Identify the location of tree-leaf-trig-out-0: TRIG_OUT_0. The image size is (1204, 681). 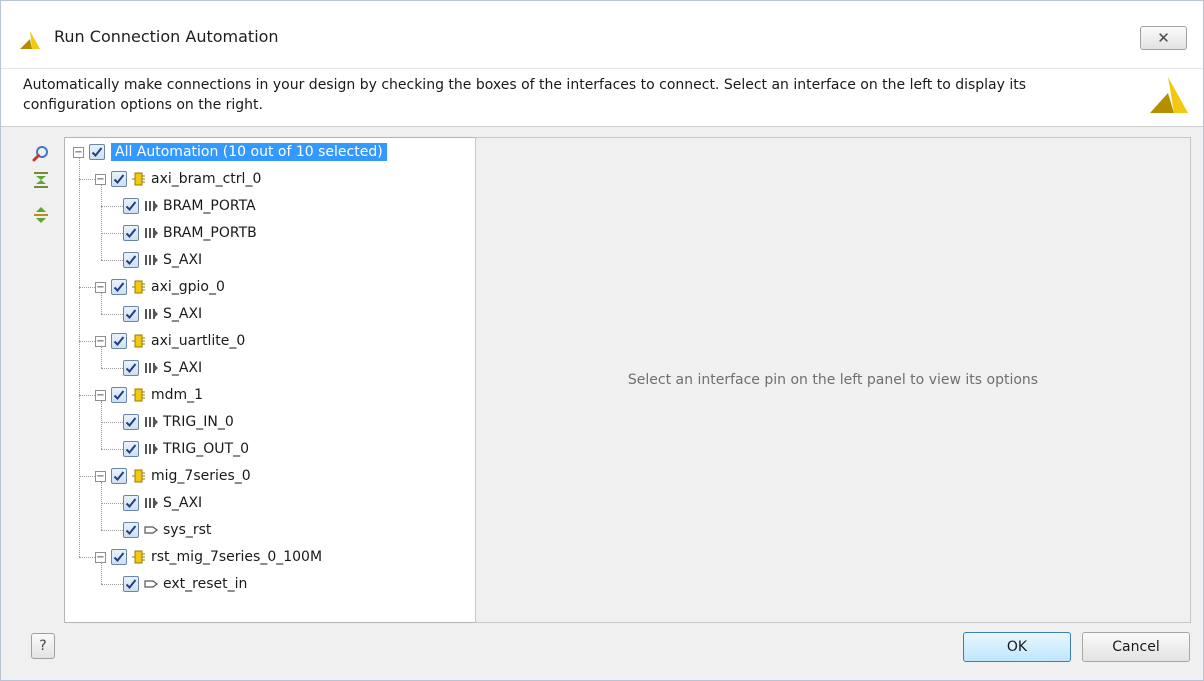
(186, 449).